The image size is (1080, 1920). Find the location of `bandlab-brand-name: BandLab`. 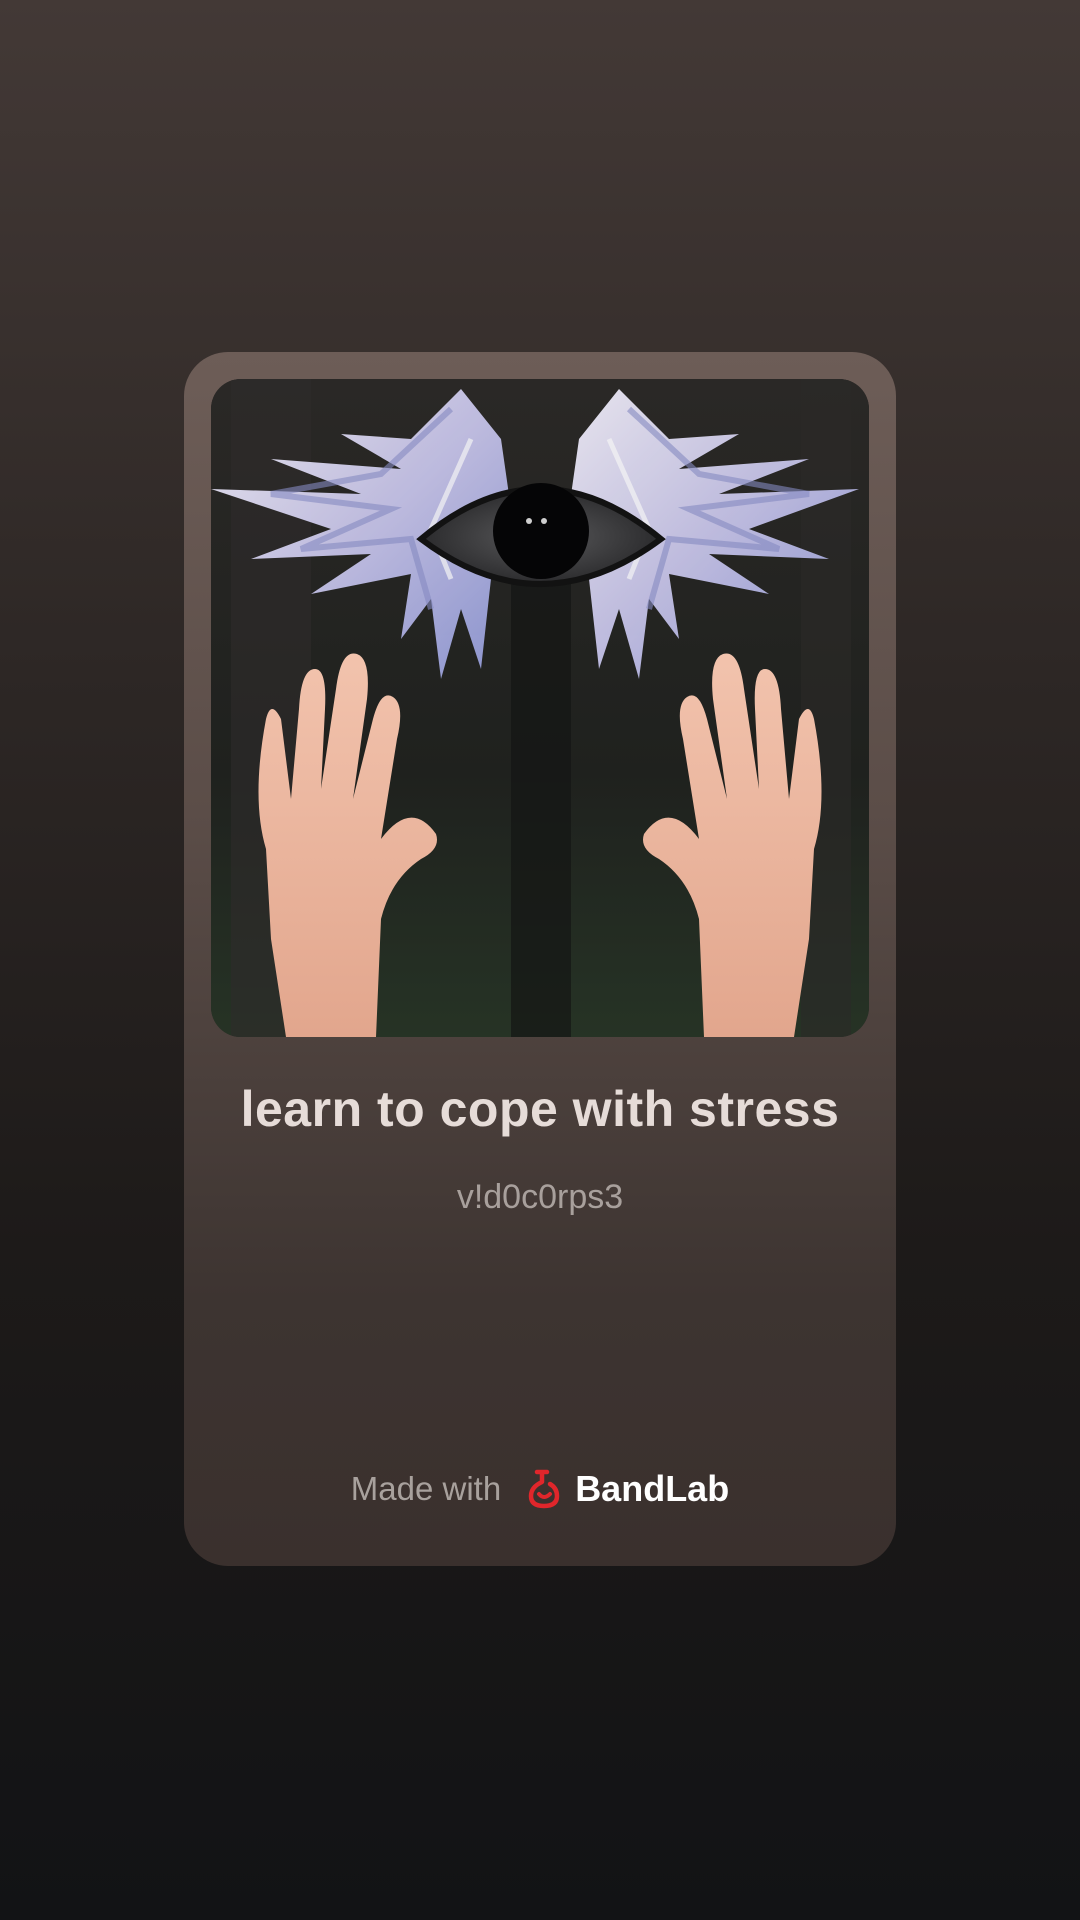

bandlab-brand-name: BandLab is located at coordinates (652, 1488).